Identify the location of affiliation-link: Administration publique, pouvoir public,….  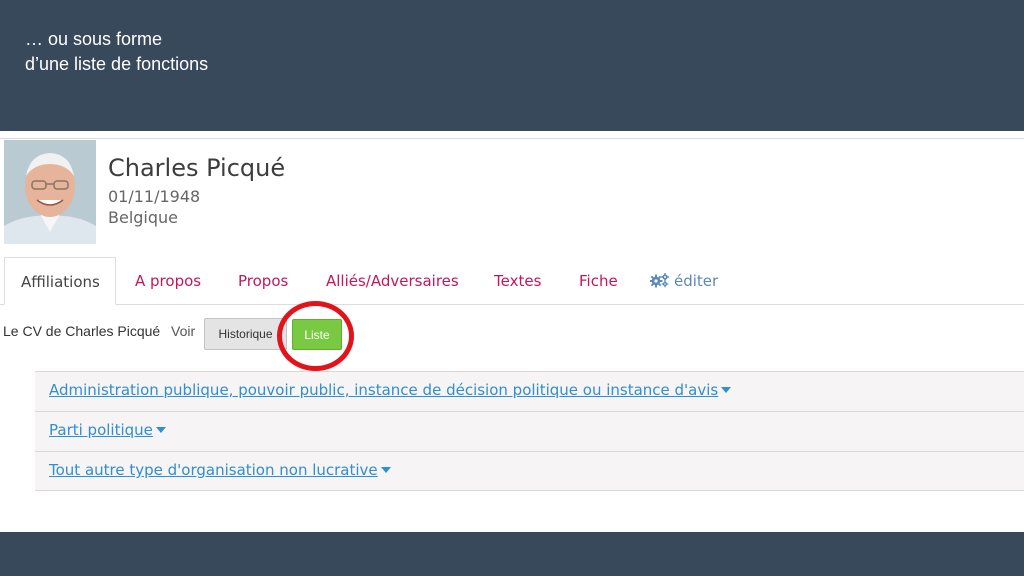
(383, 390).